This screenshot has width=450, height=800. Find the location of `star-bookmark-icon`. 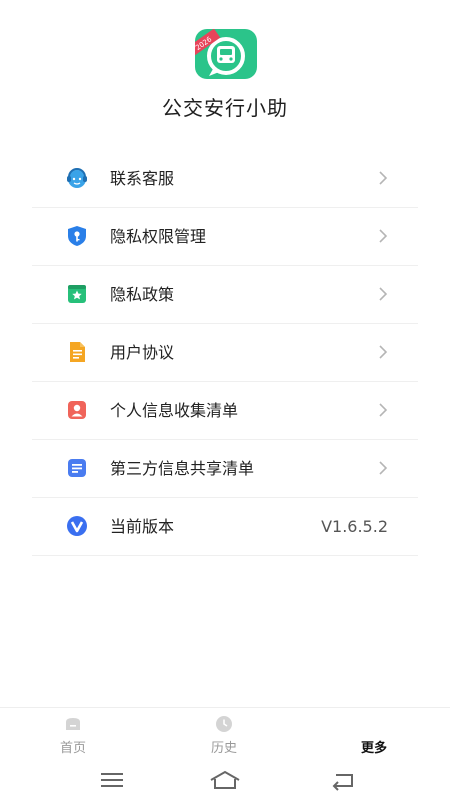

star-bookmark-icon is located at coordinates (77, 294).